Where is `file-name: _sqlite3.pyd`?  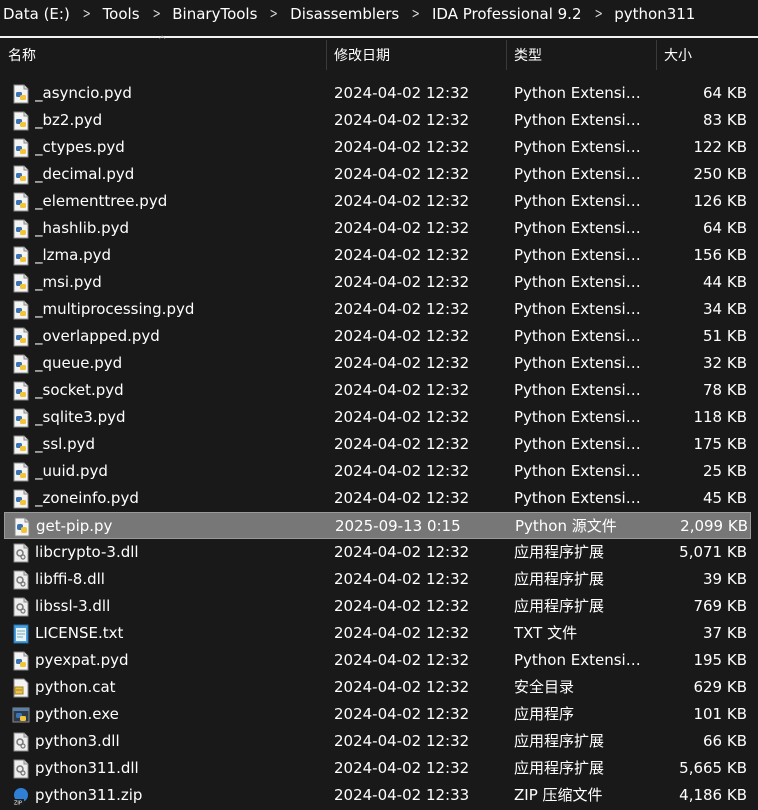
file-name: _sqlite3.pyd is located at coordinates (80, 417).